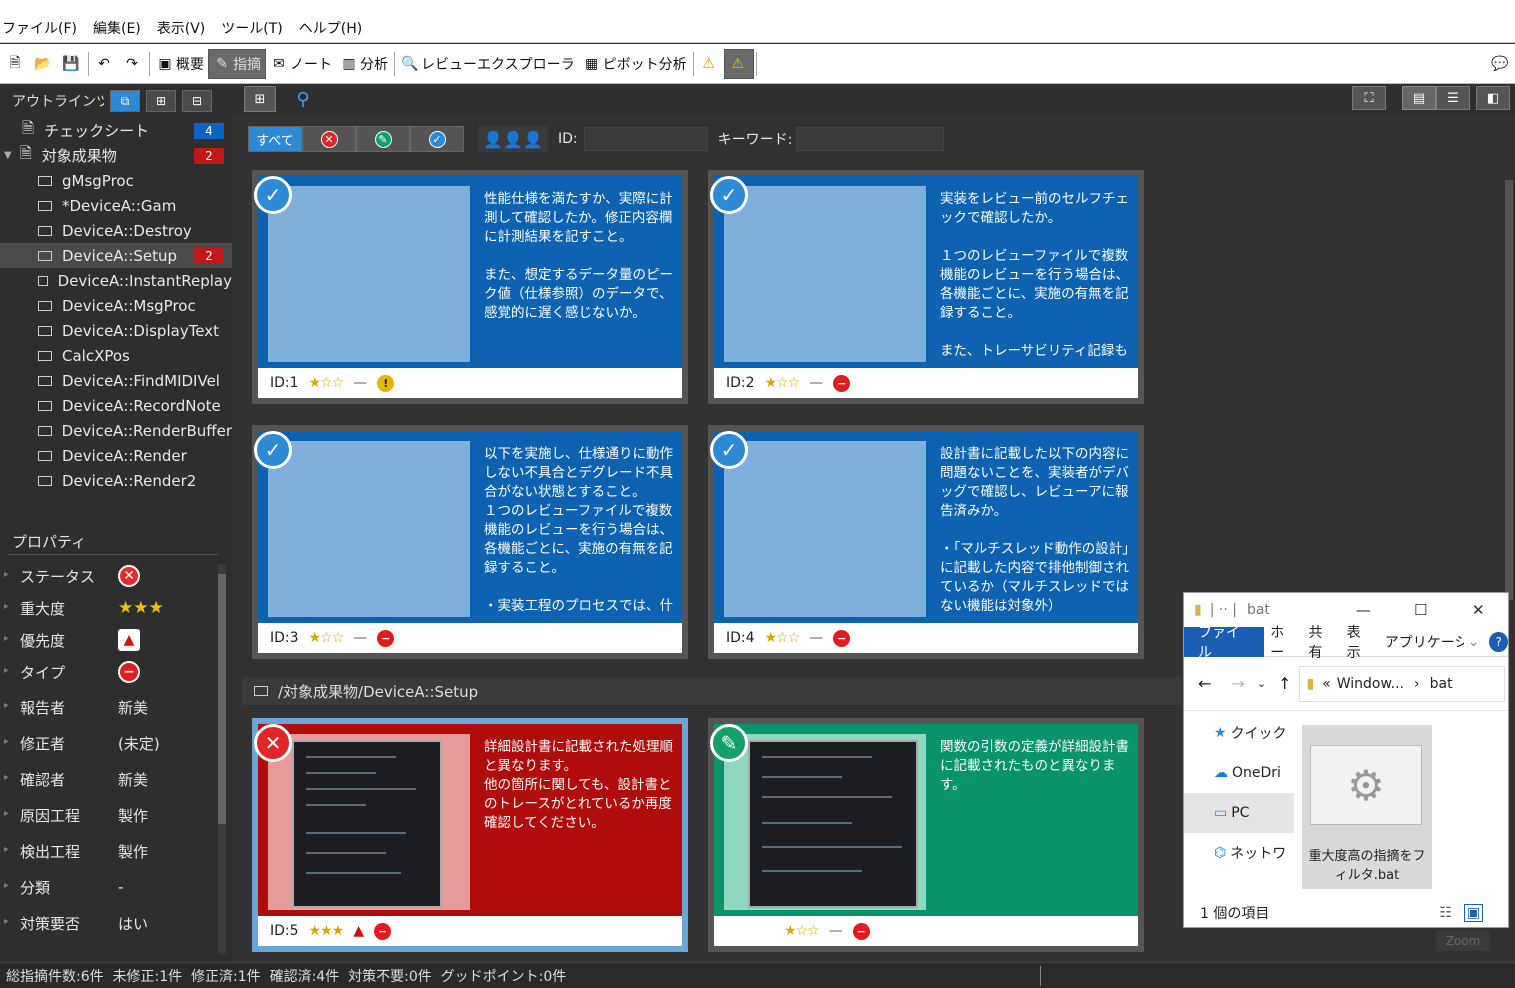  I want to click on panel-toggle-button: ◧, so click(1493, 98).